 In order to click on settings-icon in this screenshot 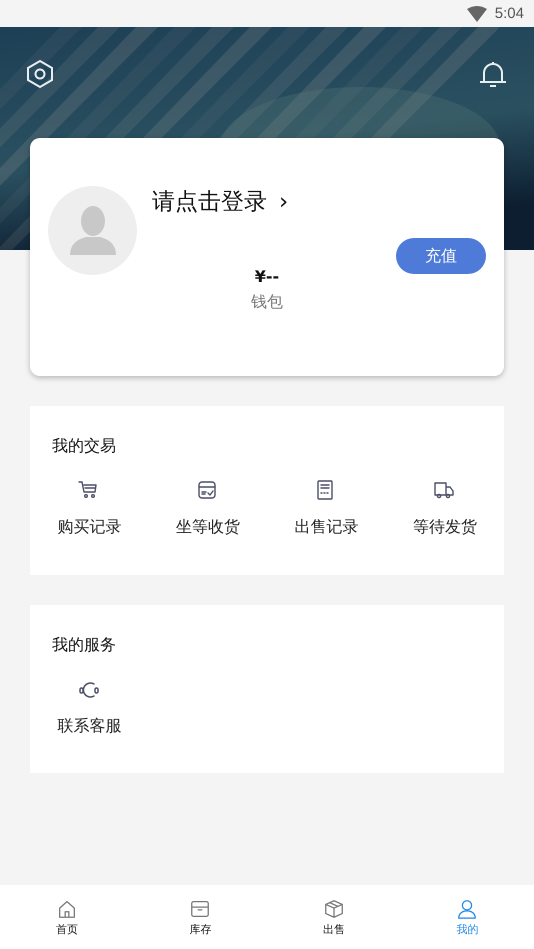, I will do `click(40, 74)`.